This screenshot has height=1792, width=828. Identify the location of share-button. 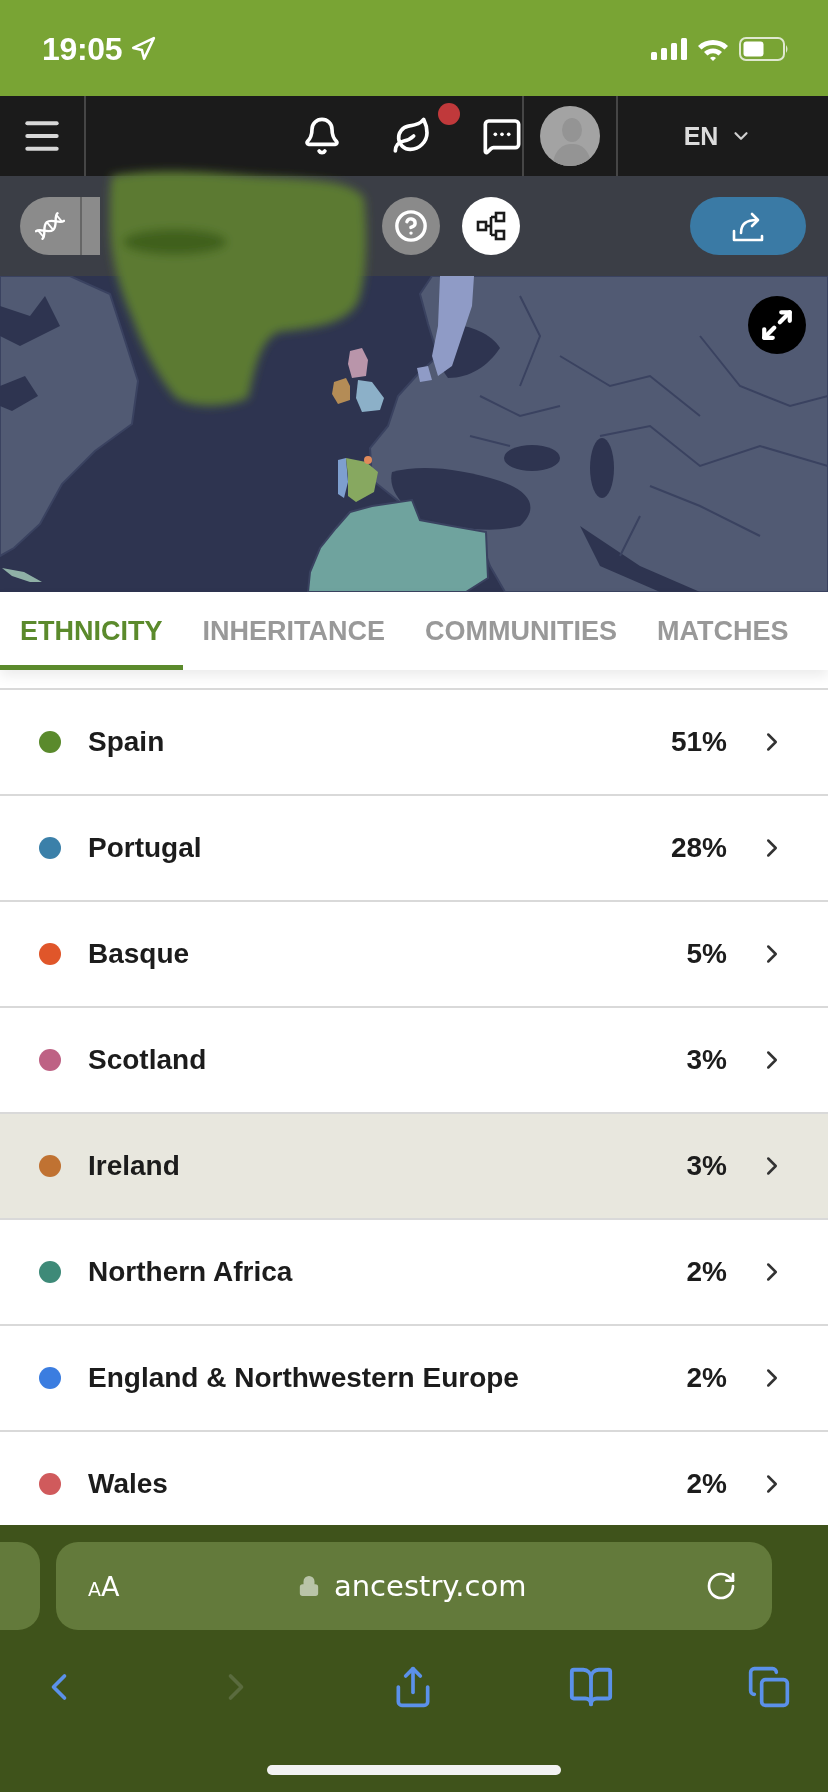
(748, 226).